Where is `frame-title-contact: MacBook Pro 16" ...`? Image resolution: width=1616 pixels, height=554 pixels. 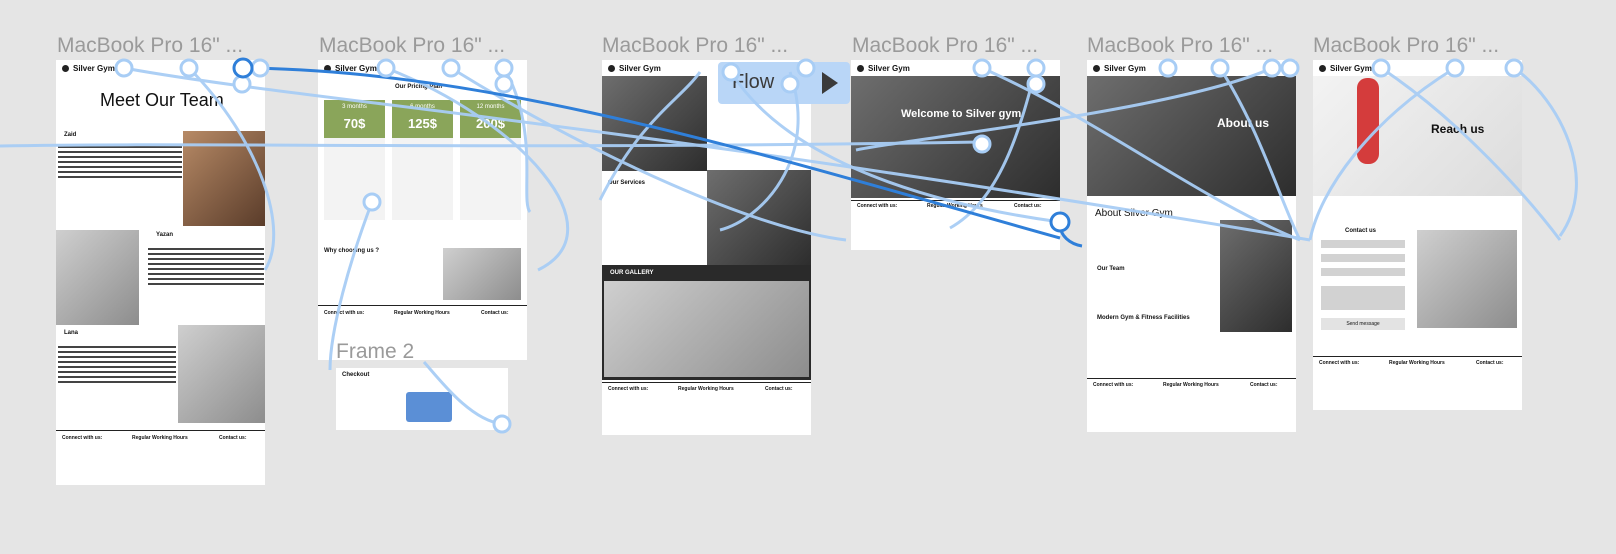 frame-title-contact: MacBook Pro 16" ... is located at coordinates (1406, 46).